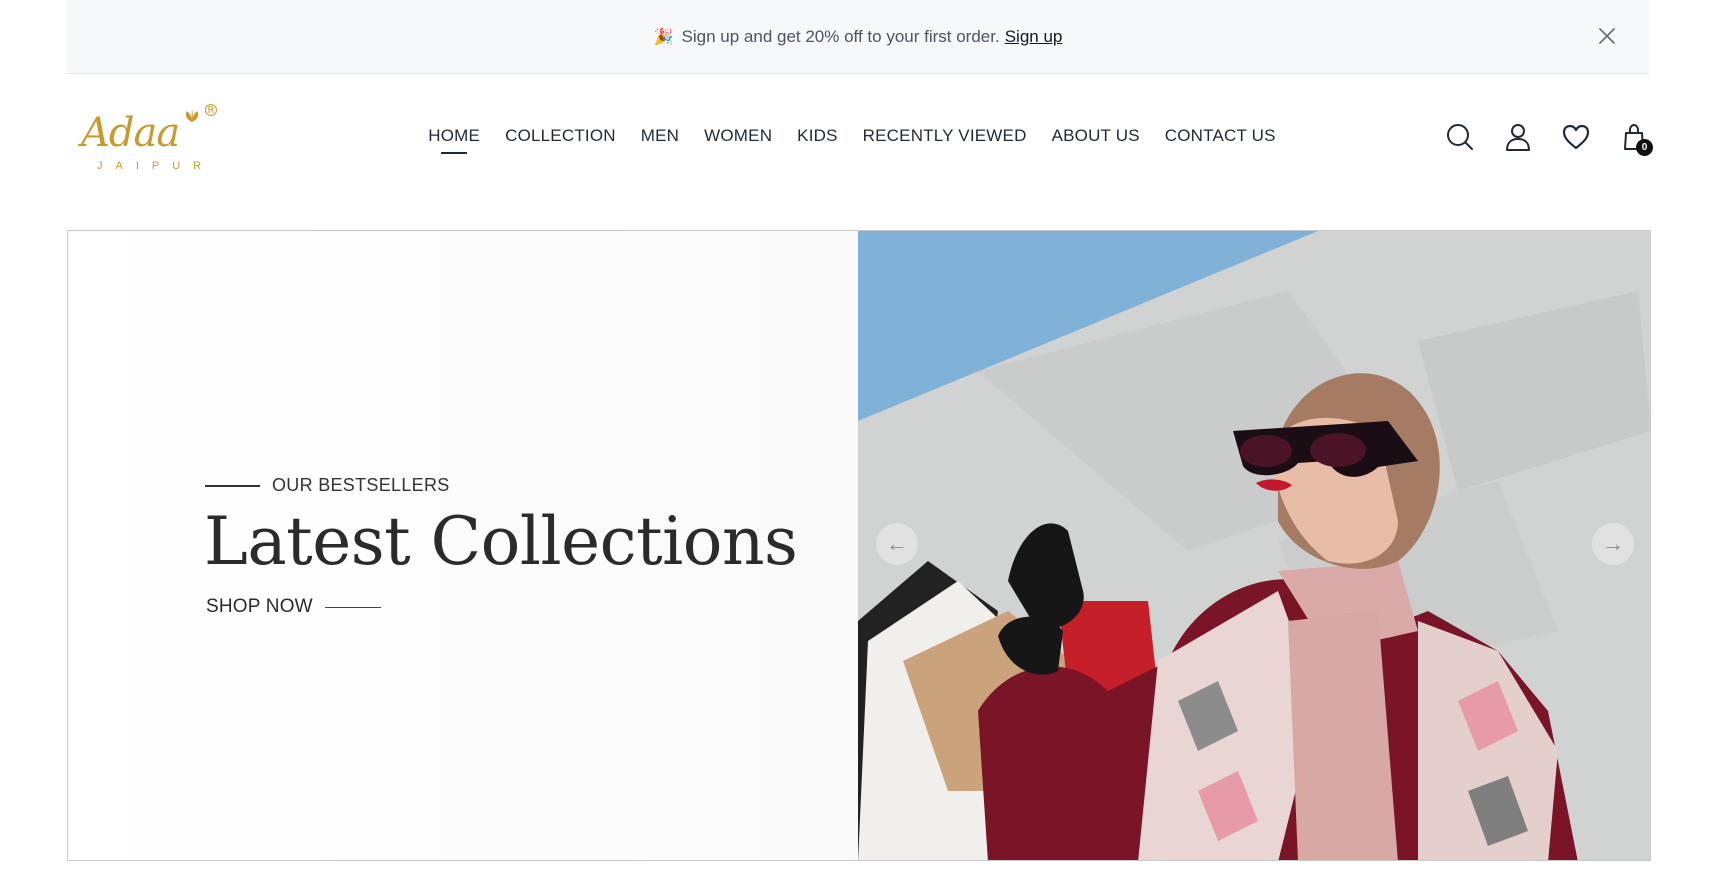  I want to click on cart-button: 0, so click(1636, 139).